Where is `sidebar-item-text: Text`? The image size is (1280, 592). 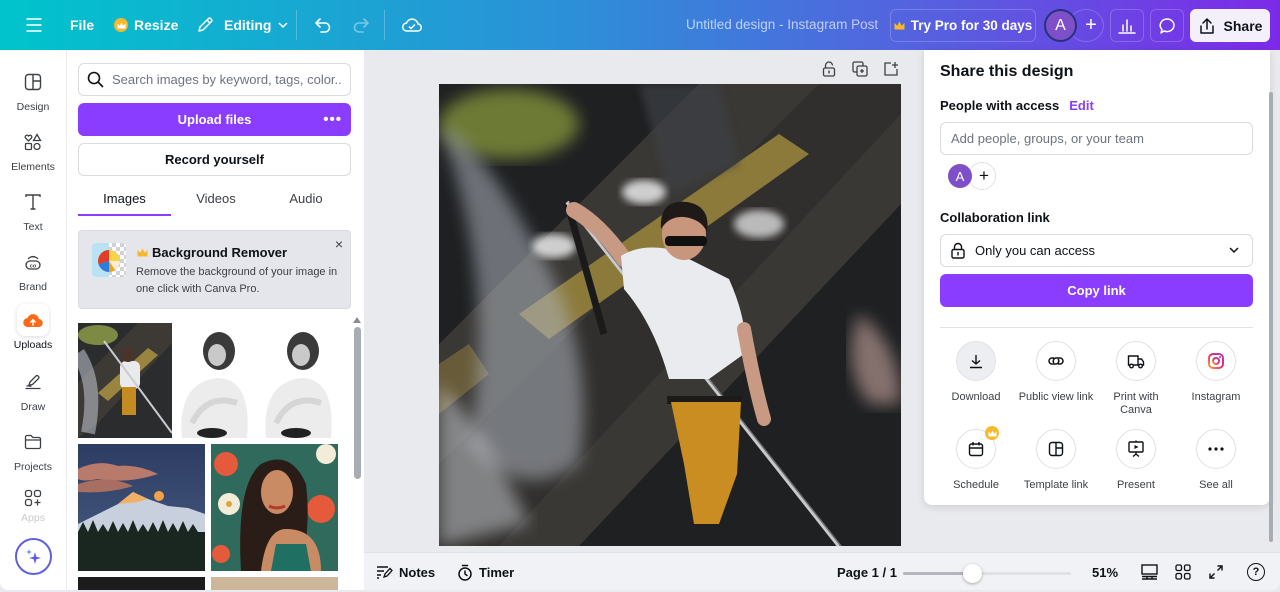 sidebar-item-text: Text is located at coordinates (33, 216).